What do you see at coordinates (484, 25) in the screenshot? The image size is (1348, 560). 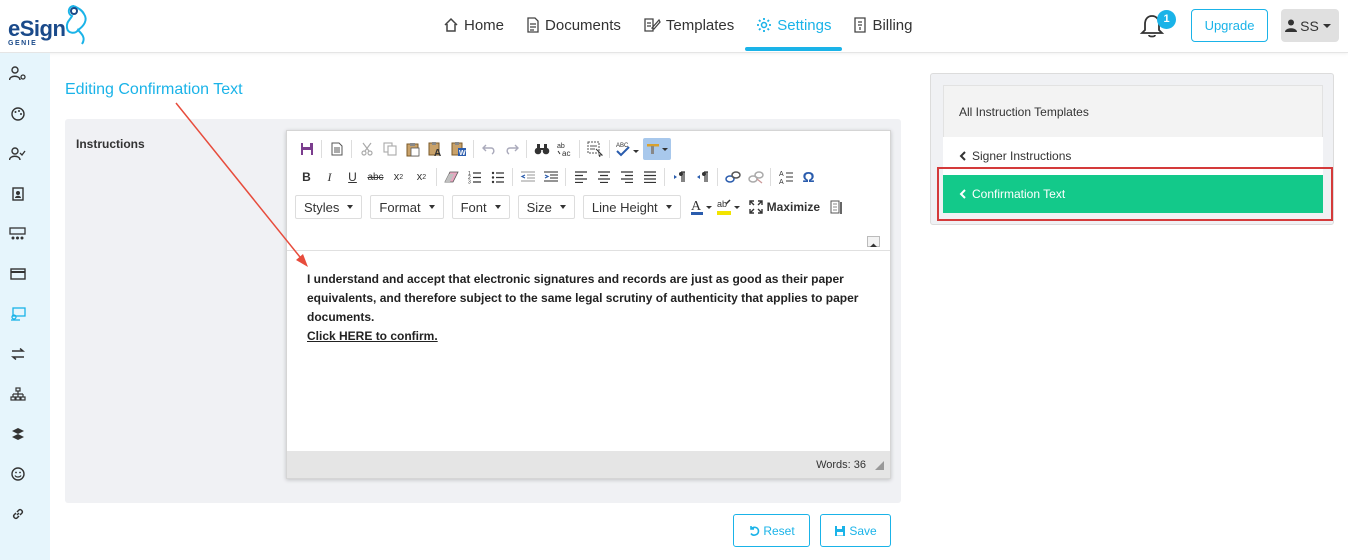 I see `nav-home-label: Home` at bounding box center [484, 25].